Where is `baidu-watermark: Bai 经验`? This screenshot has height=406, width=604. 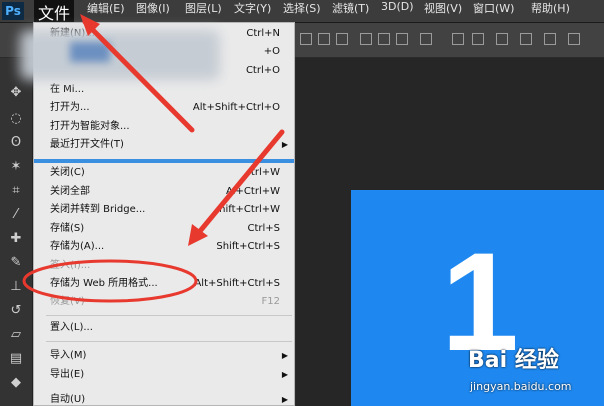
baidu-watermark: Bai 经验 is located at coordinates (513, 360).